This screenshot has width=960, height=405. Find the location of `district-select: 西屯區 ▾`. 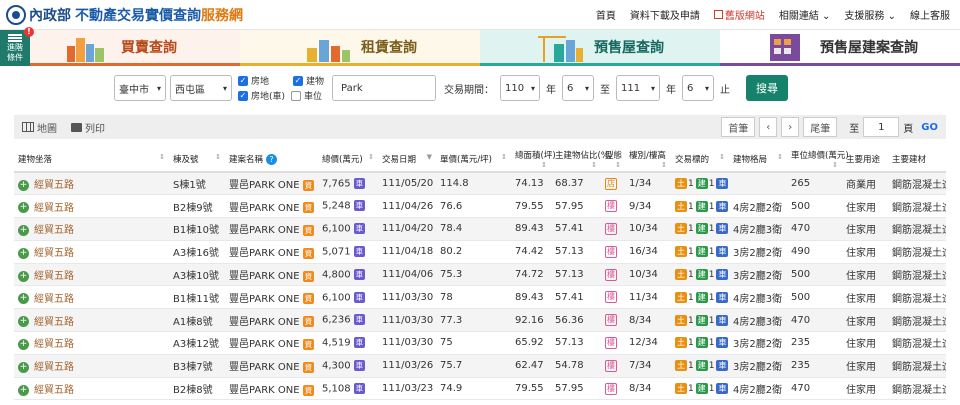

district-select: 西屯區 ▾ is located at coordinates (201, 88).